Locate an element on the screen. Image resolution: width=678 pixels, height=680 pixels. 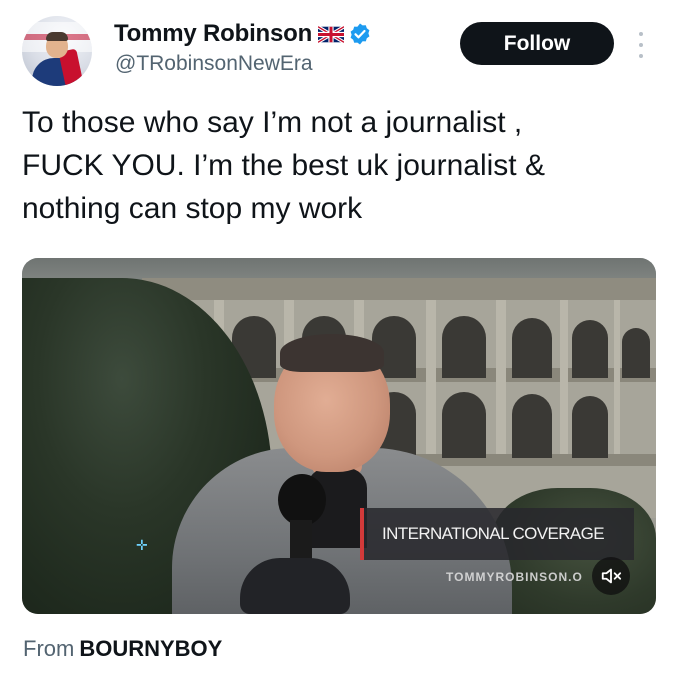
video-lower-third: INTERNATIONAL COVERAGE is located at coordinates (497, 534).